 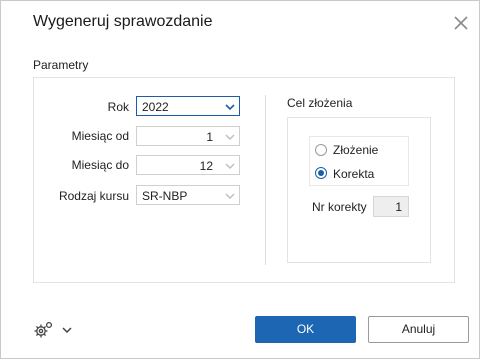 I want to click on rodzaj-kursu-select: SR-NBP, so click(x=188, y=195).